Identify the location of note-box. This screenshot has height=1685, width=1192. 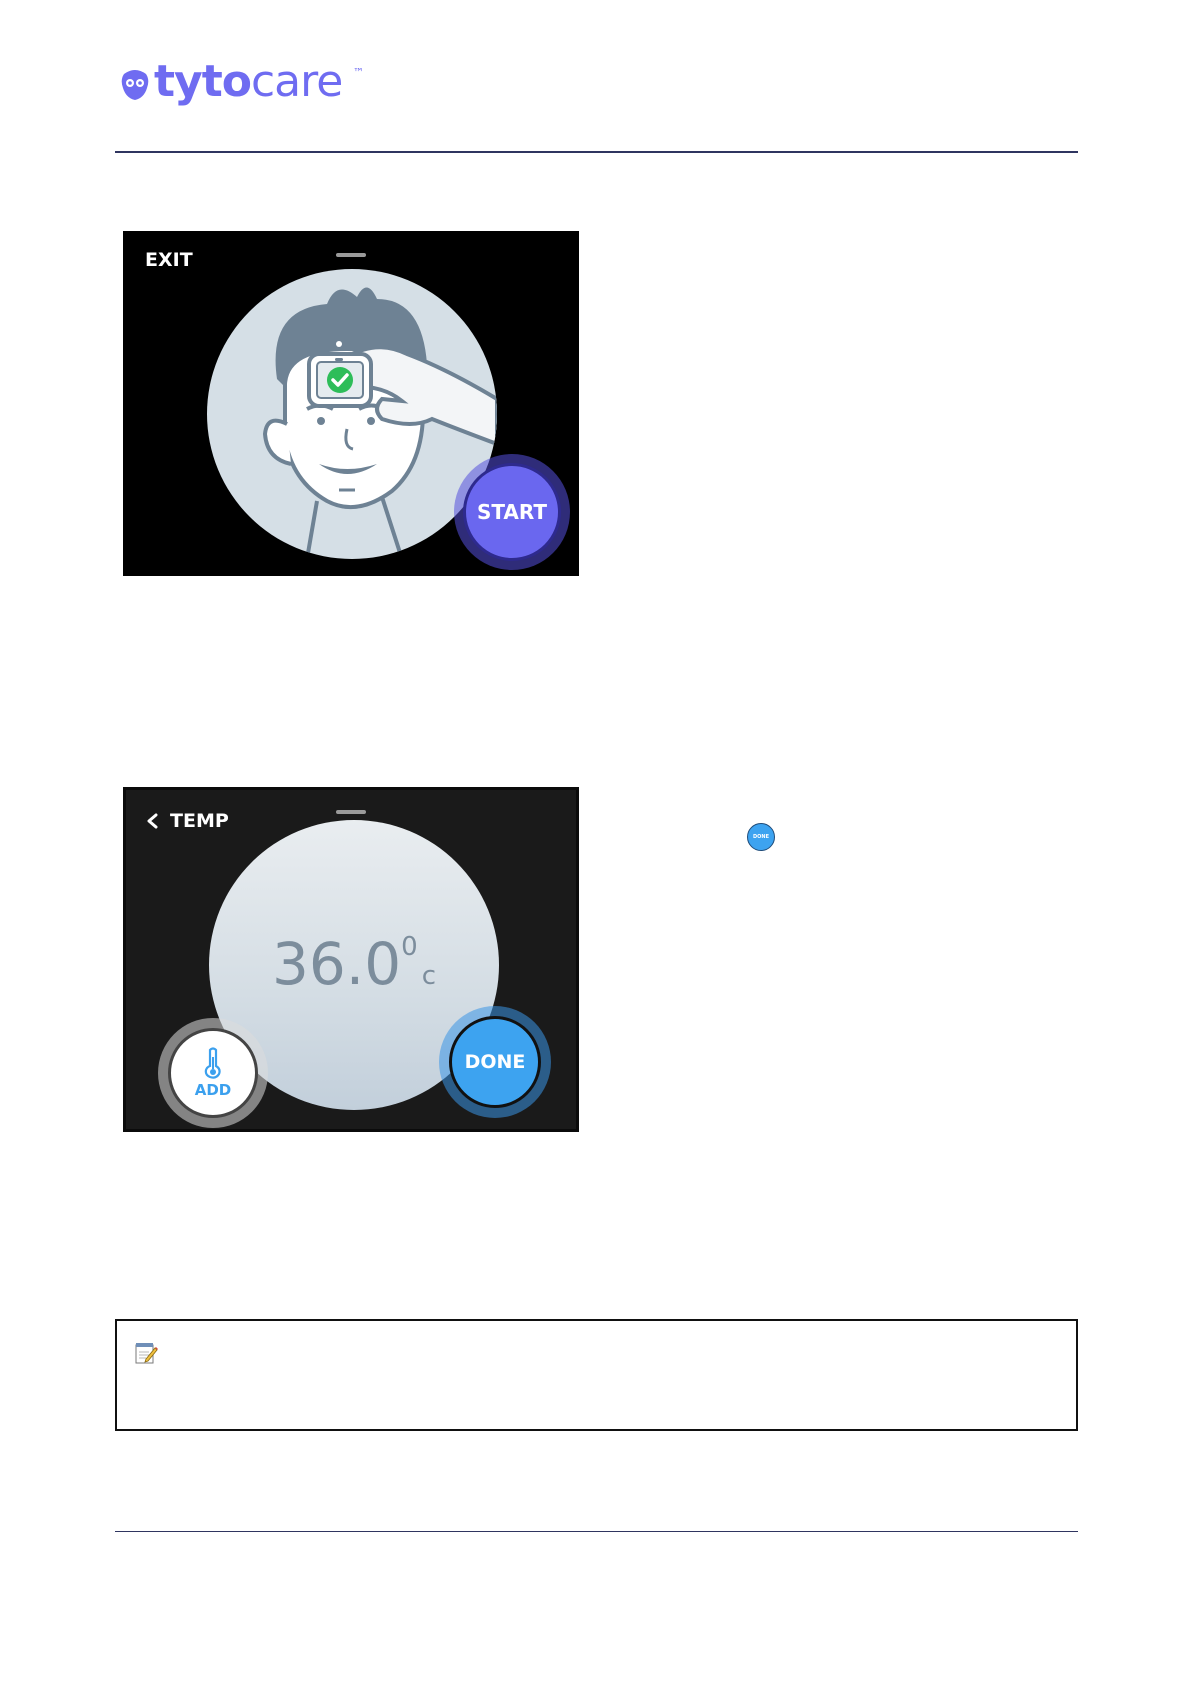
(596, 1375).